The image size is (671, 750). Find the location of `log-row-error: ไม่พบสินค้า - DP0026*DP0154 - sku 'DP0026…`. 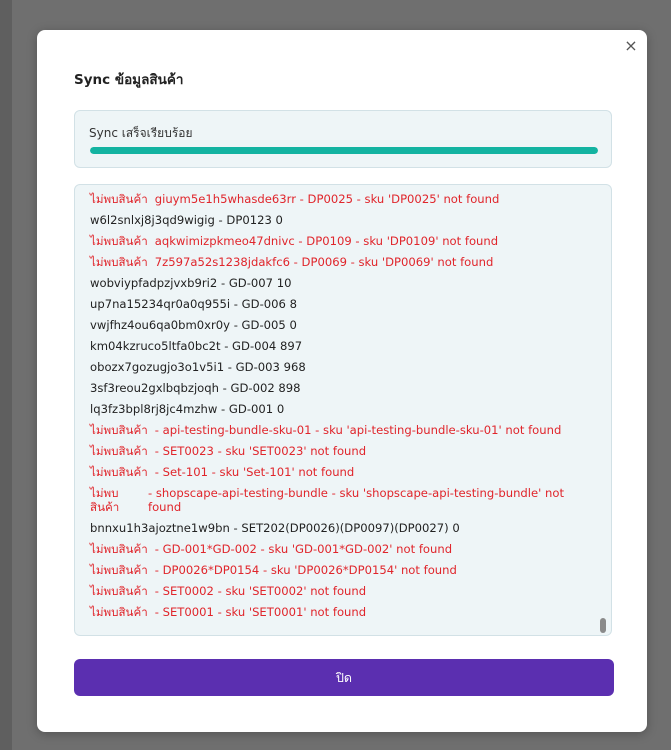

log-row-error: ไม่พบสินค้า - DP0026*DP0154 - sku 'DP0026… is located at coordinates (340, 570).